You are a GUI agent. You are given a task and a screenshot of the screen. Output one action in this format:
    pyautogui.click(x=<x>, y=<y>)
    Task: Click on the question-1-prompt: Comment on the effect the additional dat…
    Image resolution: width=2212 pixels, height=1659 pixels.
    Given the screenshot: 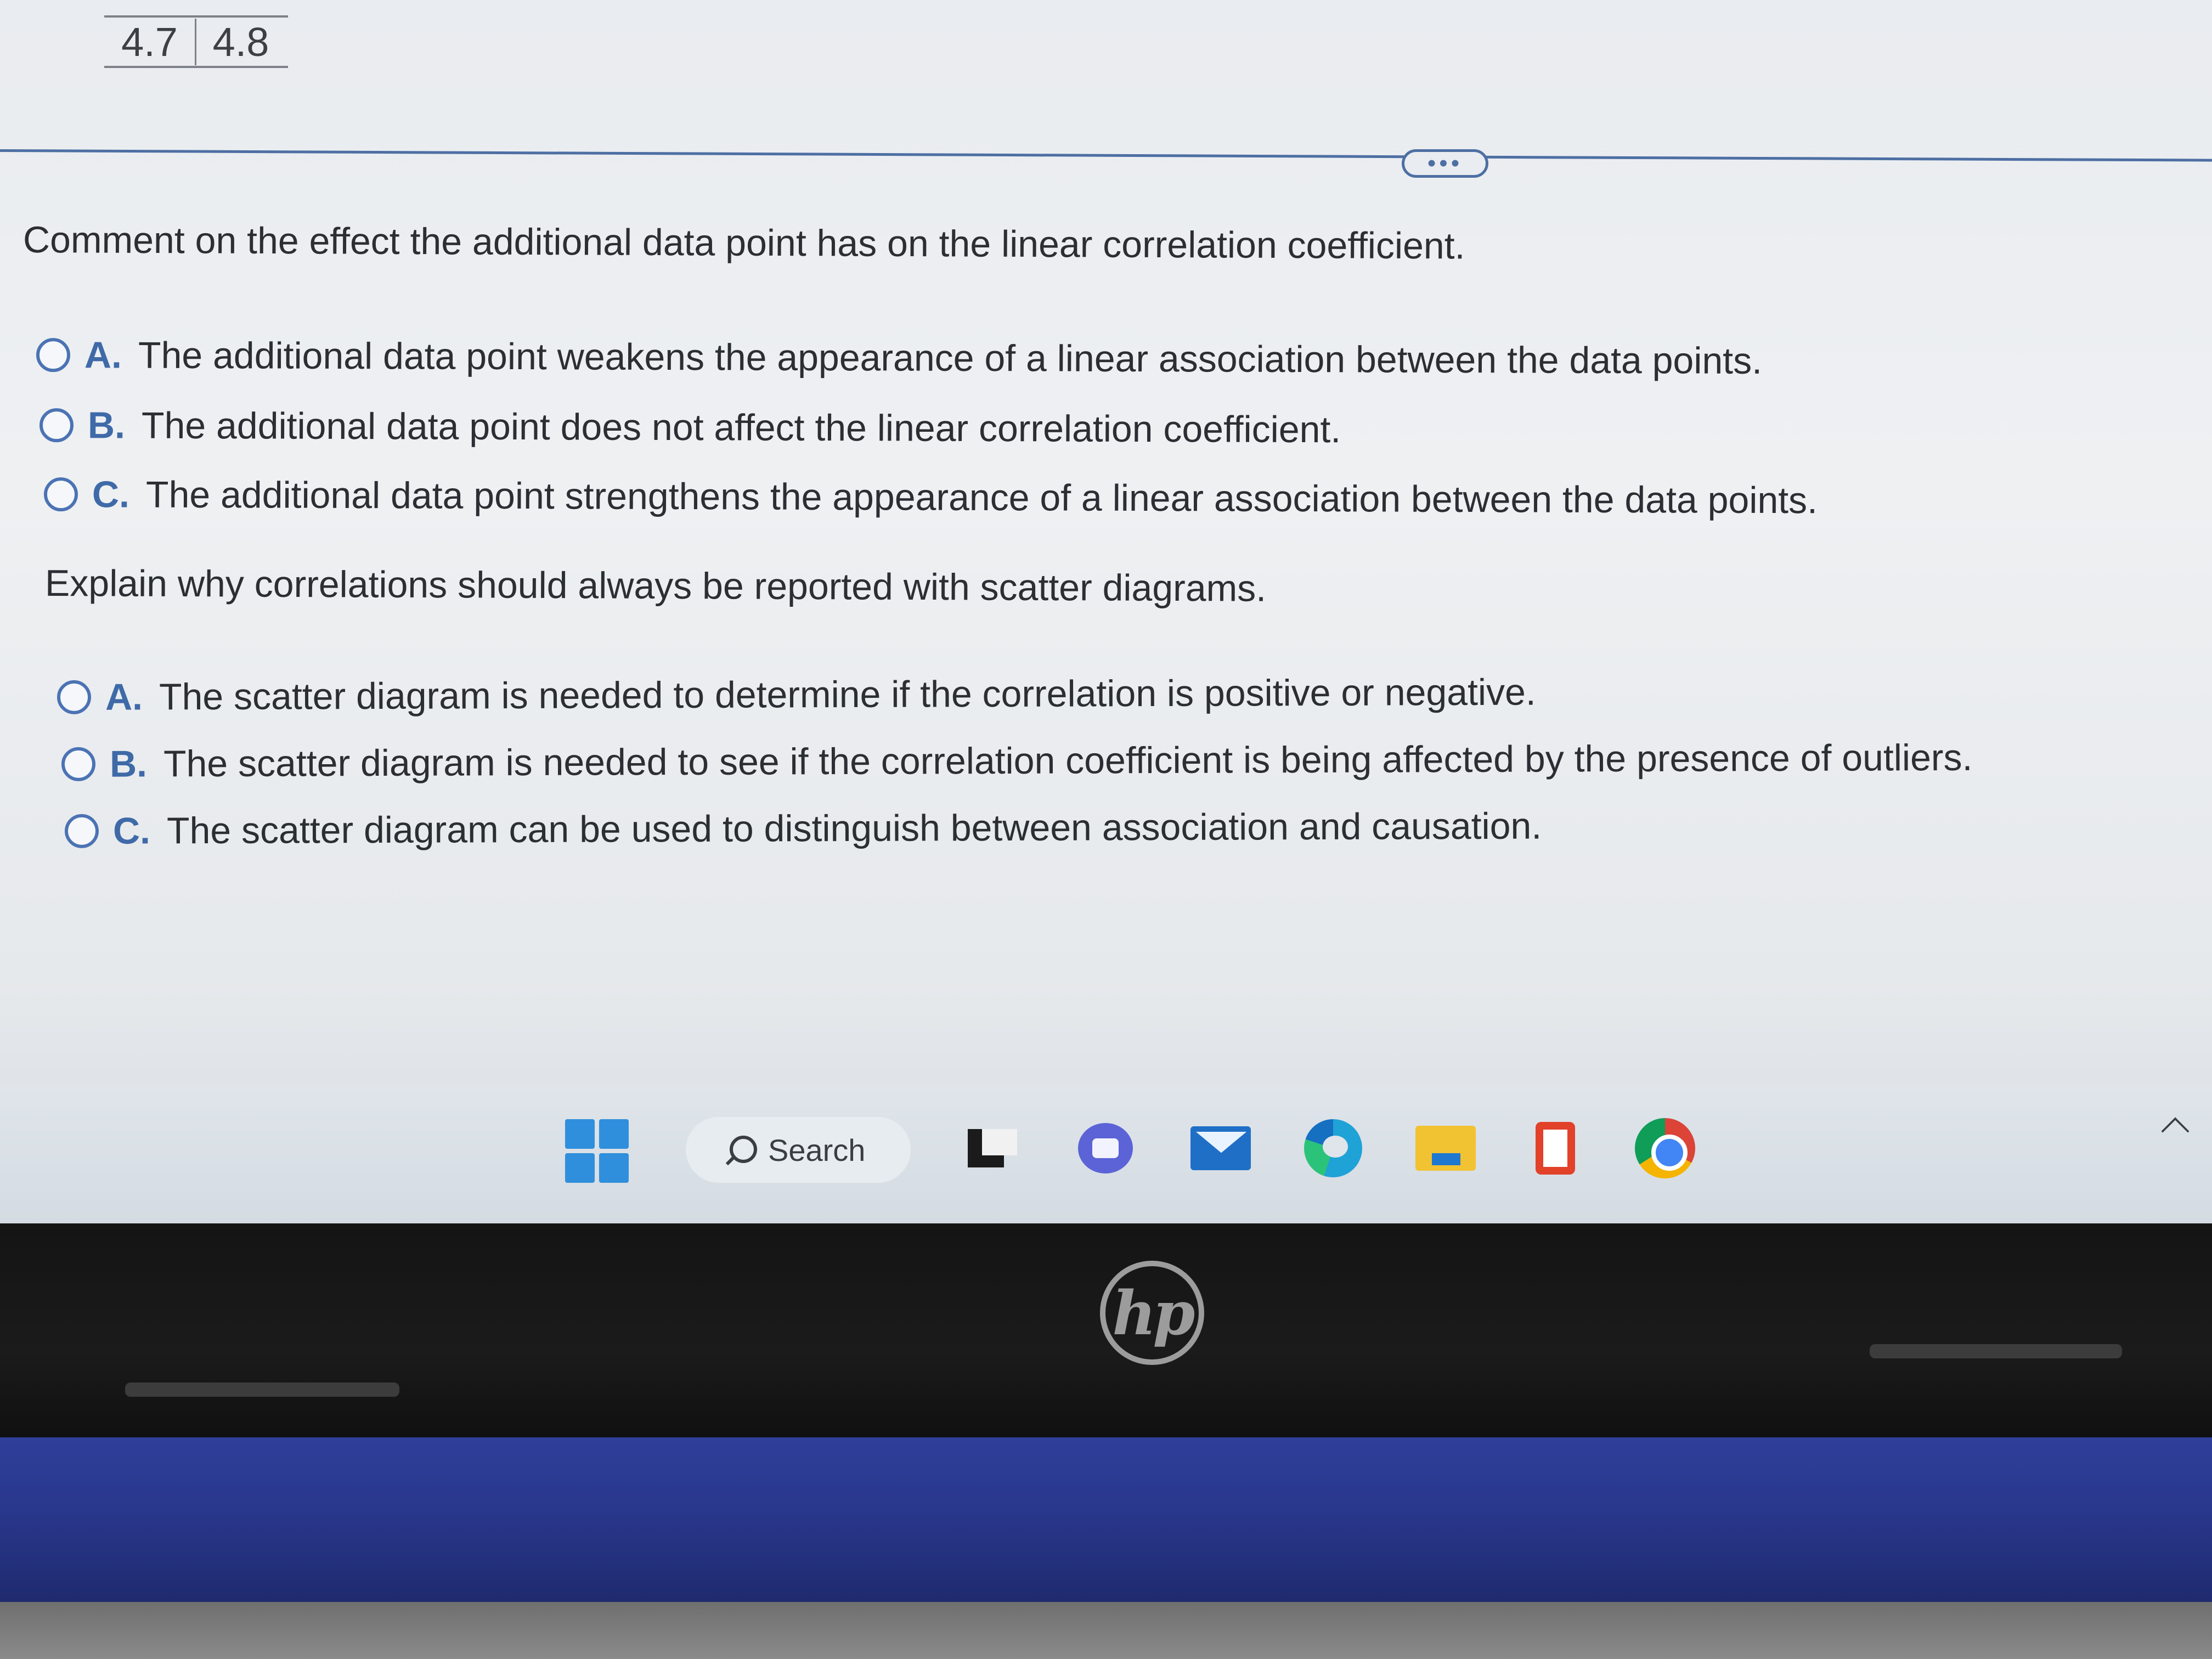 What is the action you would take?
    pyautogui.click(x=744, y=243)
    